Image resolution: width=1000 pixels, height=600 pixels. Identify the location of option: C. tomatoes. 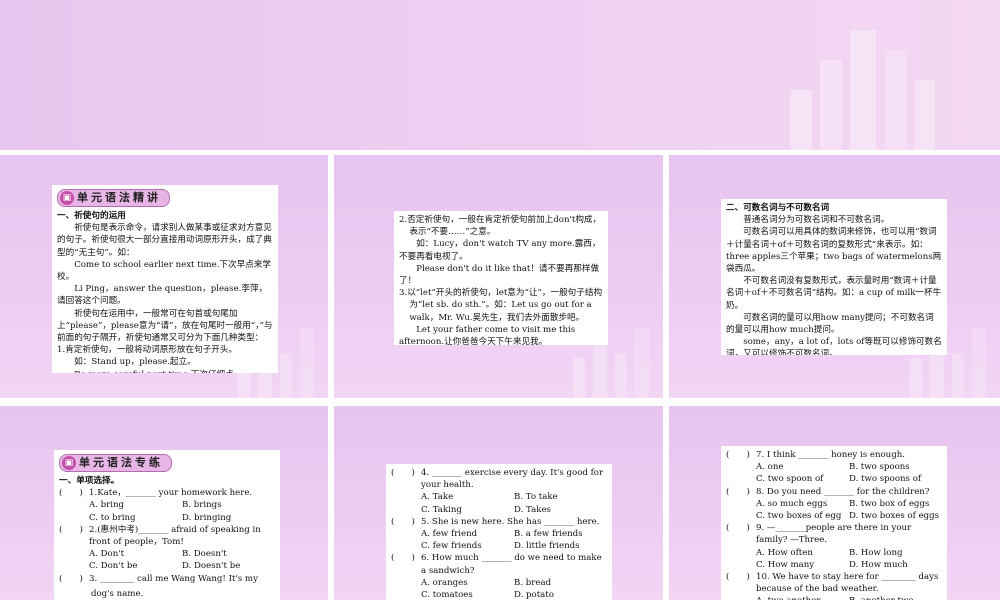
(467, 594).